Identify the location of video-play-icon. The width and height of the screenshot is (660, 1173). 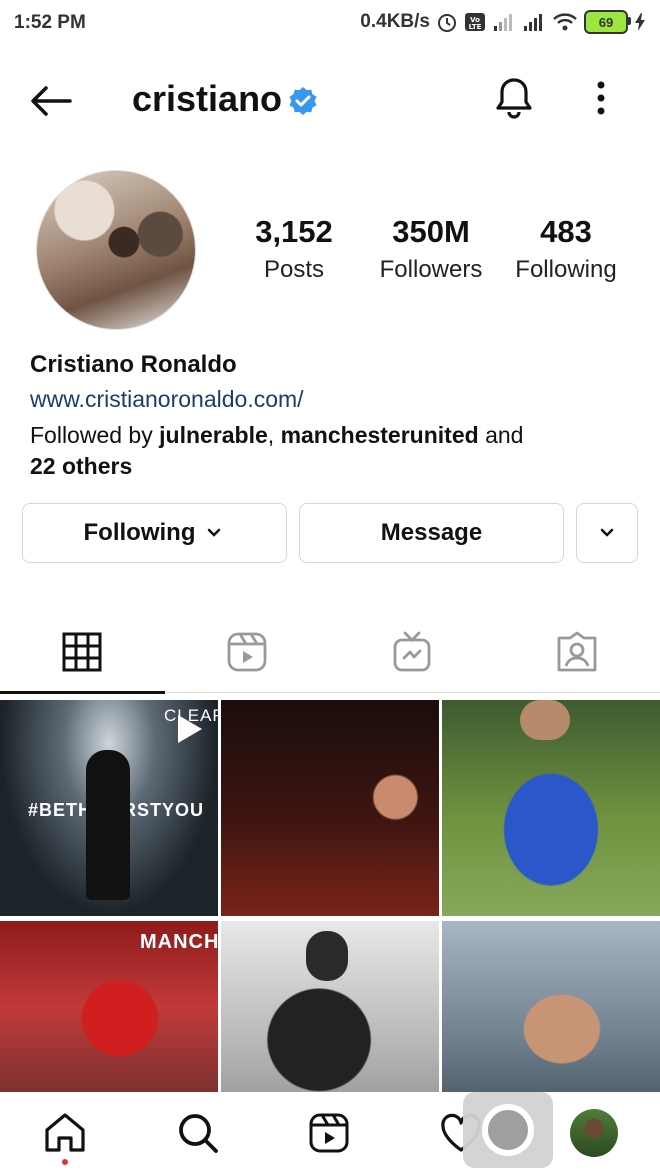
(190, 729).